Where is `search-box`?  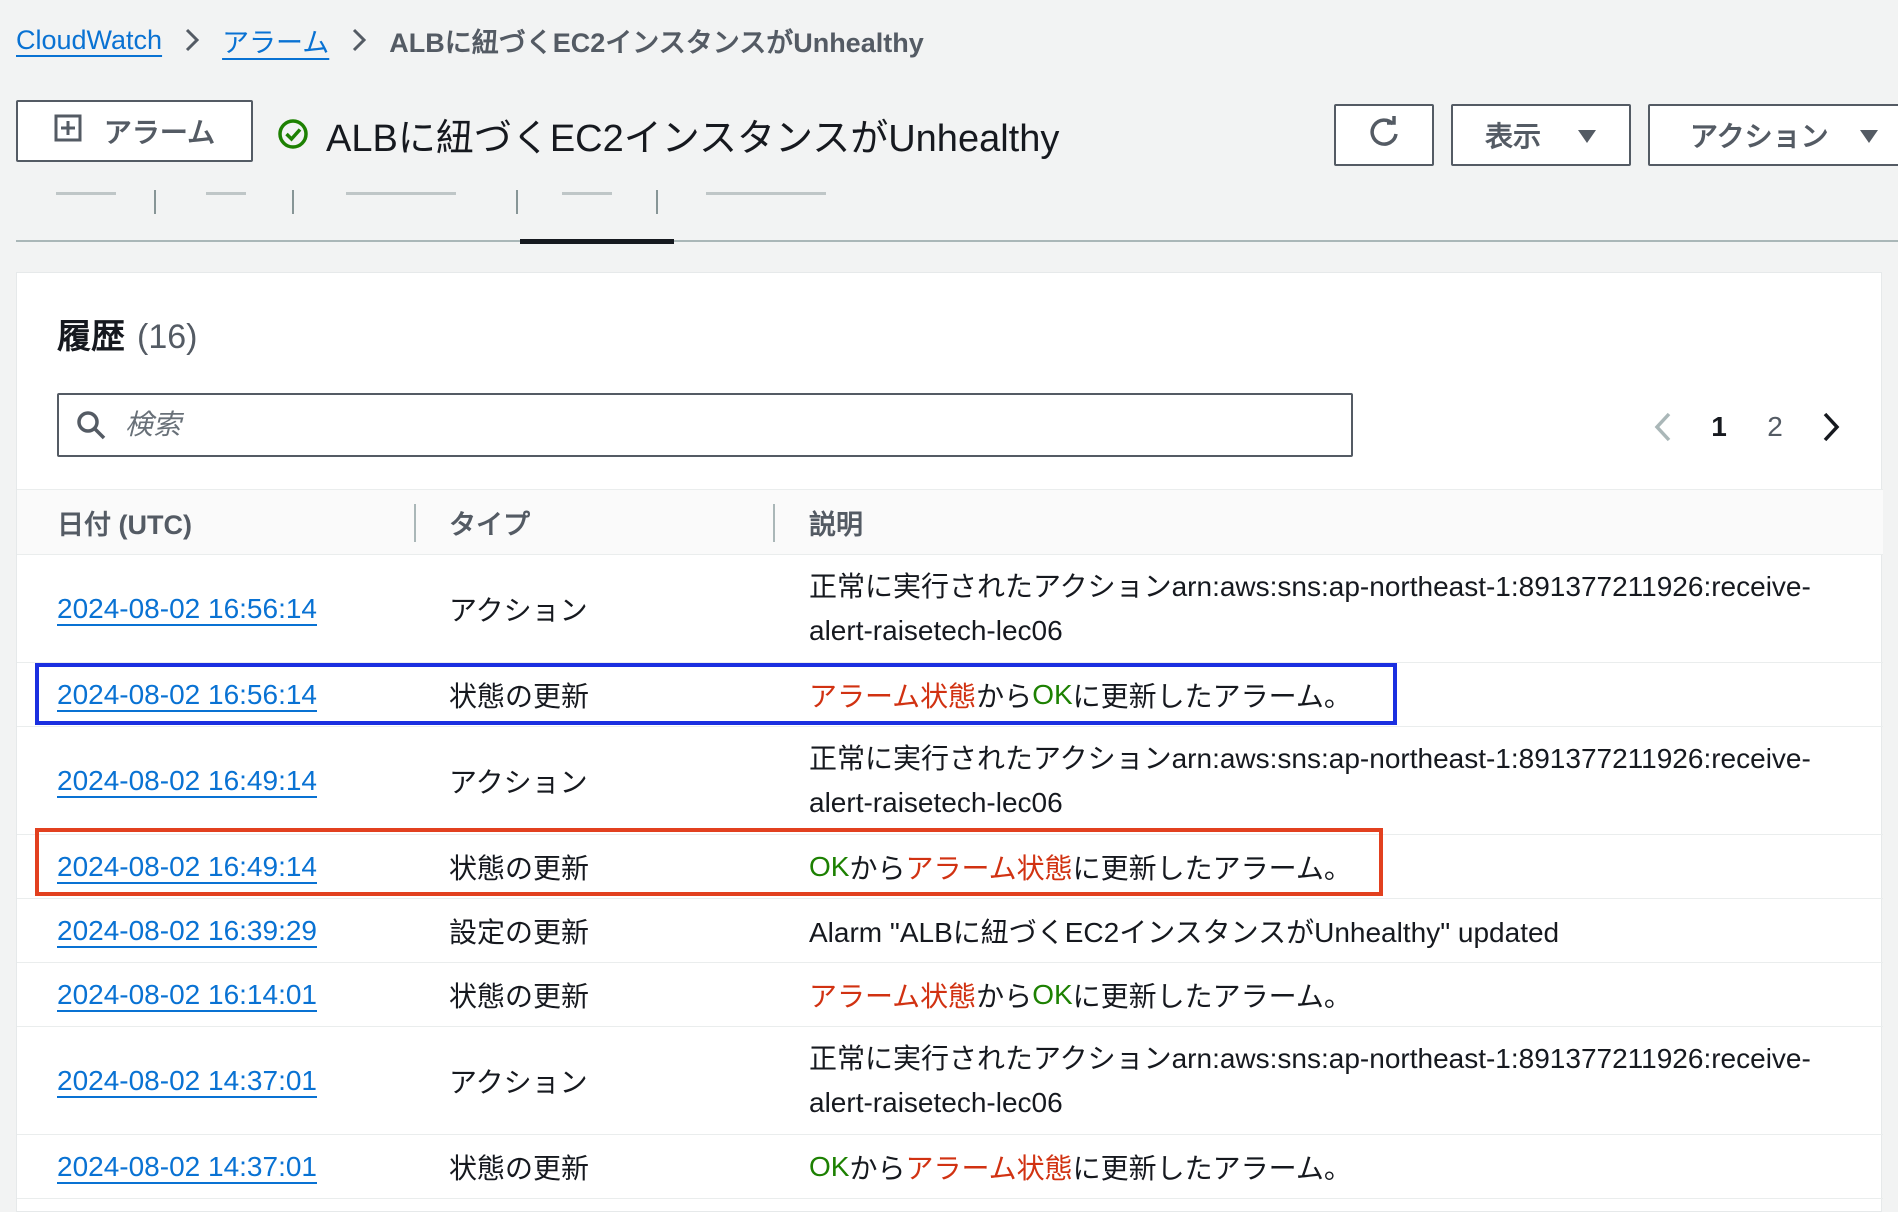 search-box is located at coordinates (705, 425).